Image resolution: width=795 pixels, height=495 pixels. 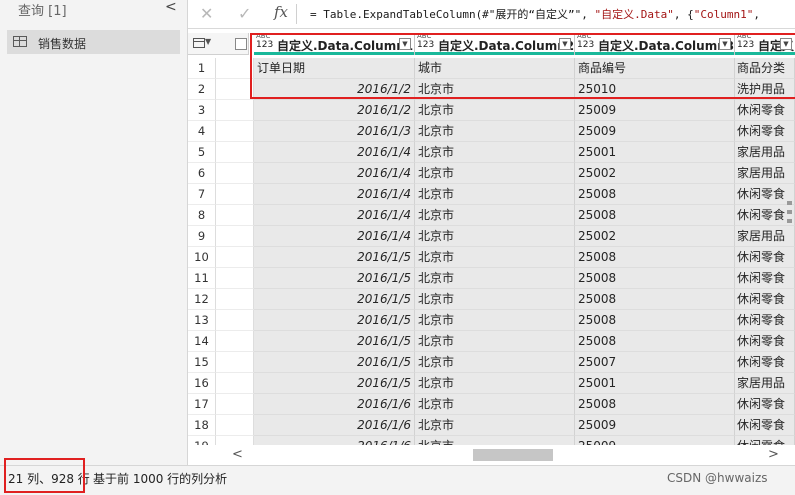 I want to click on table-row: 18 2016/1/6 北京市 25009 休闲零食, so click(x=491, y=425).